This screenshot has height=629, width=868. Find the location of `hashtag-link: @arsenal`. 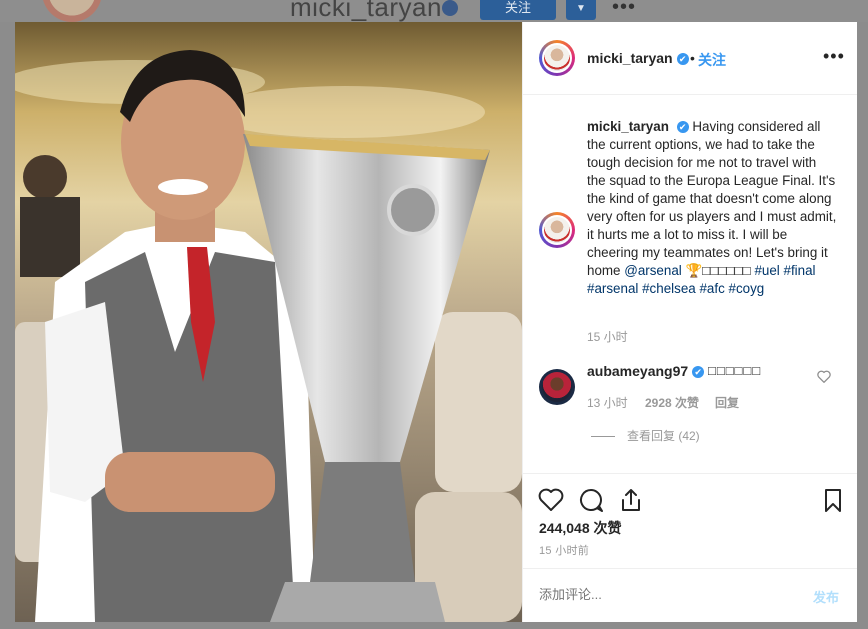

hashtag-link: @arsenal is located at coordinates (653, 270).